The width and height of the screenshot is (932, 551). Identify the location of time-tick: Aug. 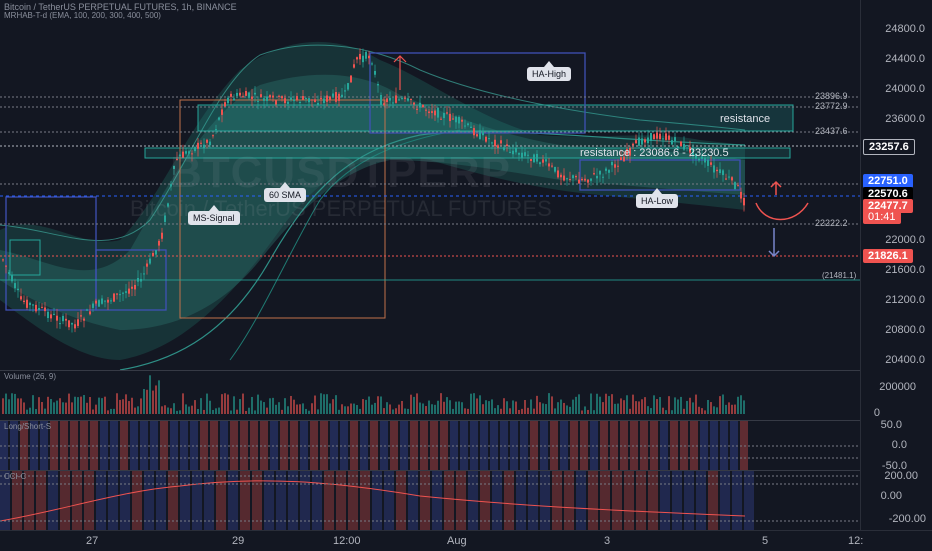
(457, 541).